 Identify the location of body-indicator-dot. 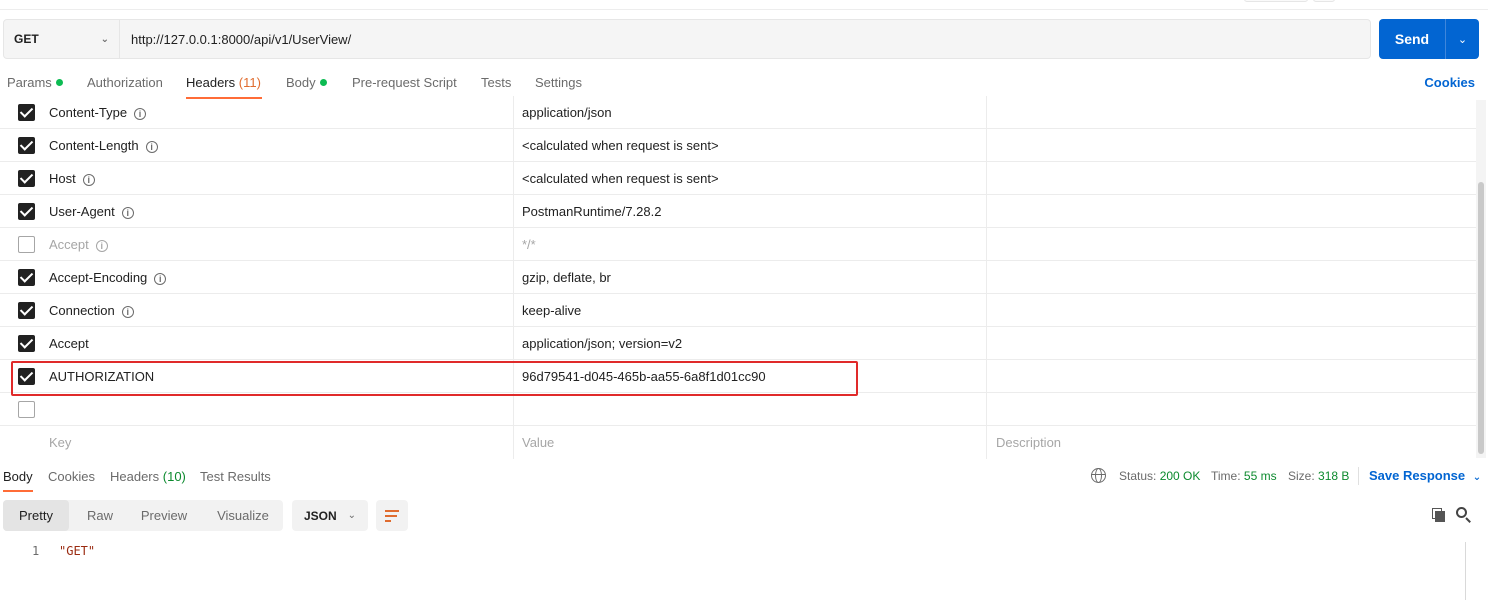
(323, 82).